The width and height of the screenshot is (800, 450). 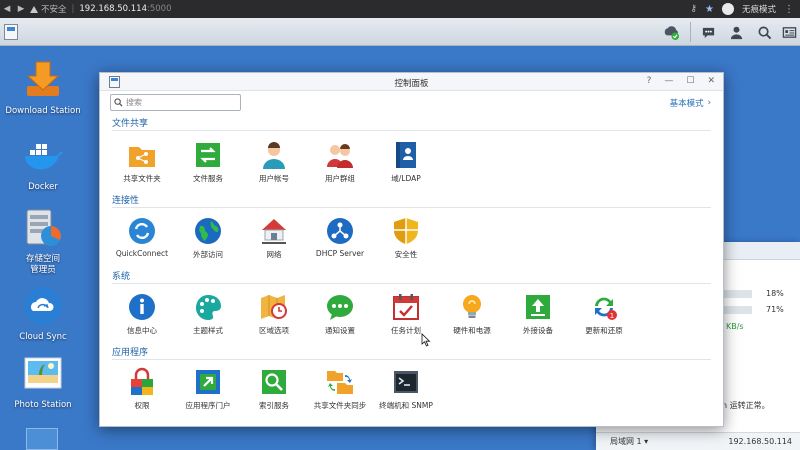 I want to click on external-devices-icon, so click(x=538, y=307).